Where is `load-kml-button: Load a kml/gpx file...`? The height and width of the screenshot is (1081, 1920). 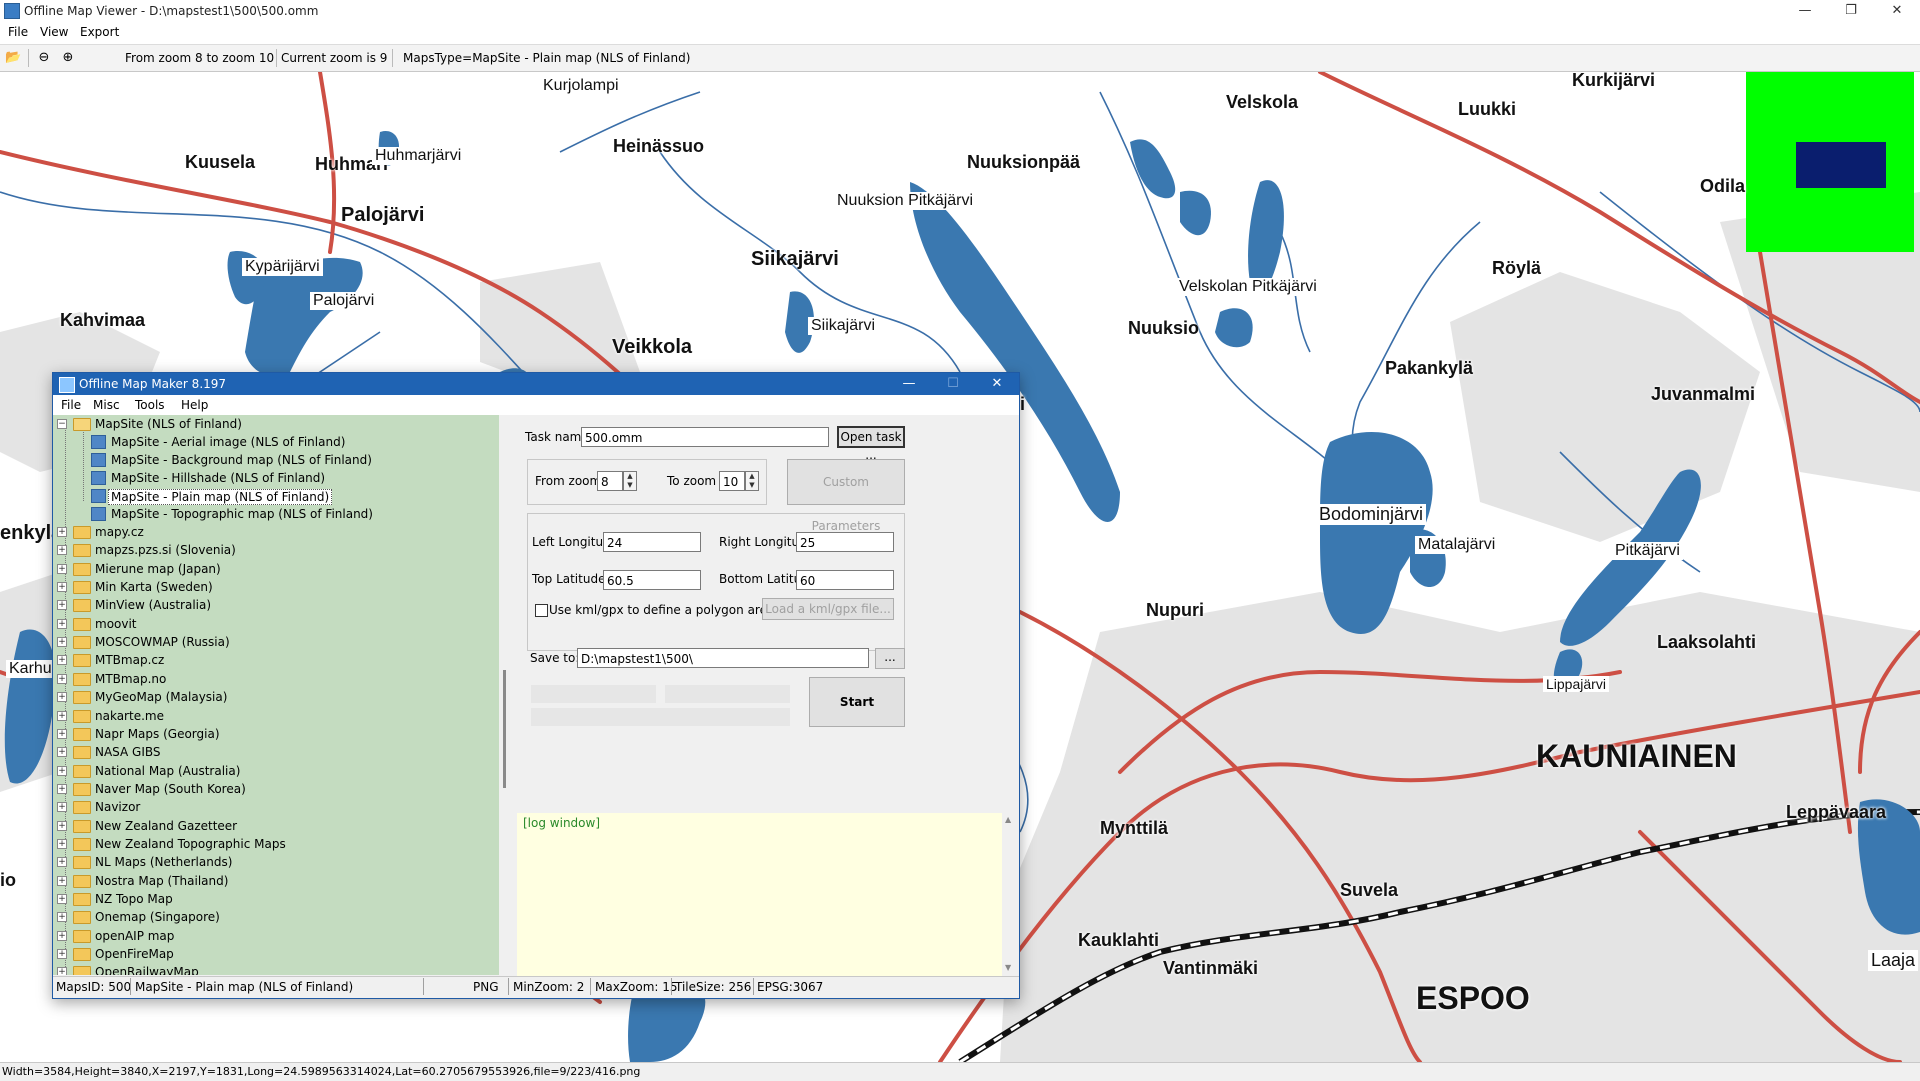
load-kml-button: Load a kml/gpx file... is located at coordinates (828, 609).